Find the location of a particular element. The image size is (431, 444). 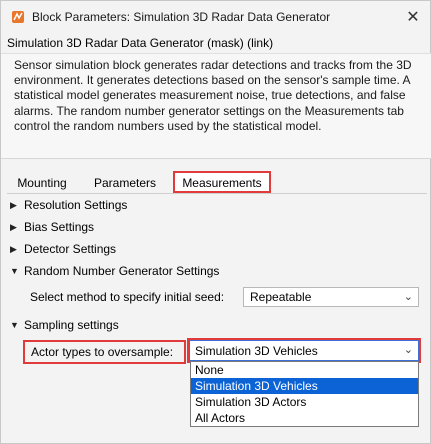

section-label: Bias Settings is located at coordinates (59, 227).